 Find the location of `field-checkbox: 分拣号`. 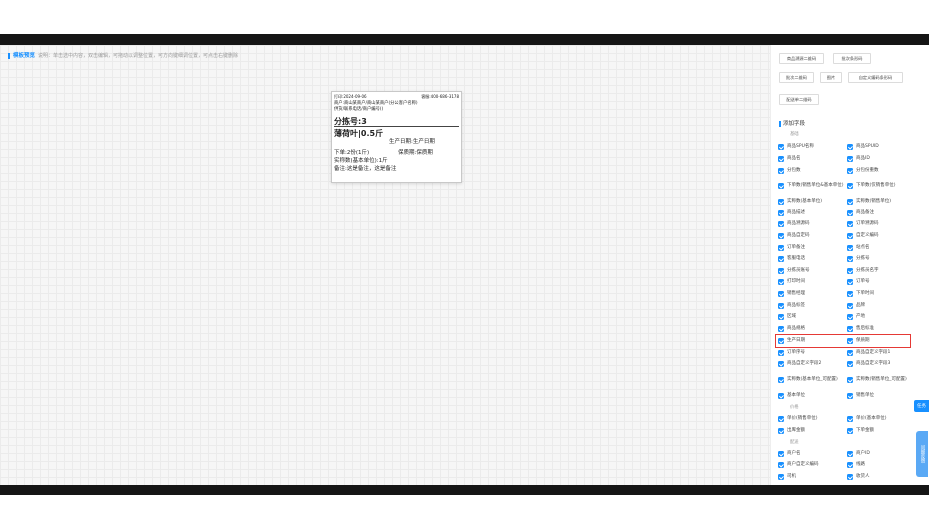

field-checkbox: 分拣号 is located at coordinates (880, 259).